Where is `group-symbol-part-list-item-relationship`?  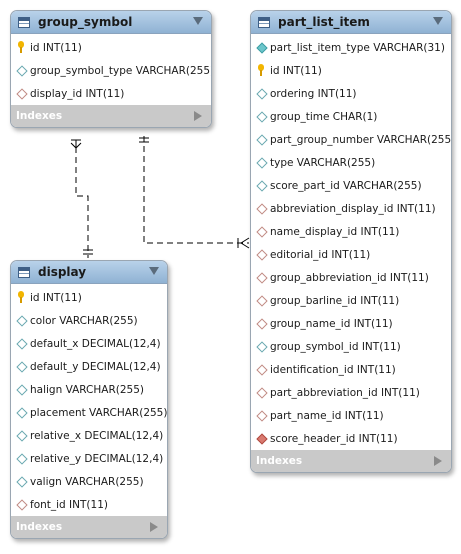
group-symbol-part-list-item-relationship is located at coordinates (194, 192).